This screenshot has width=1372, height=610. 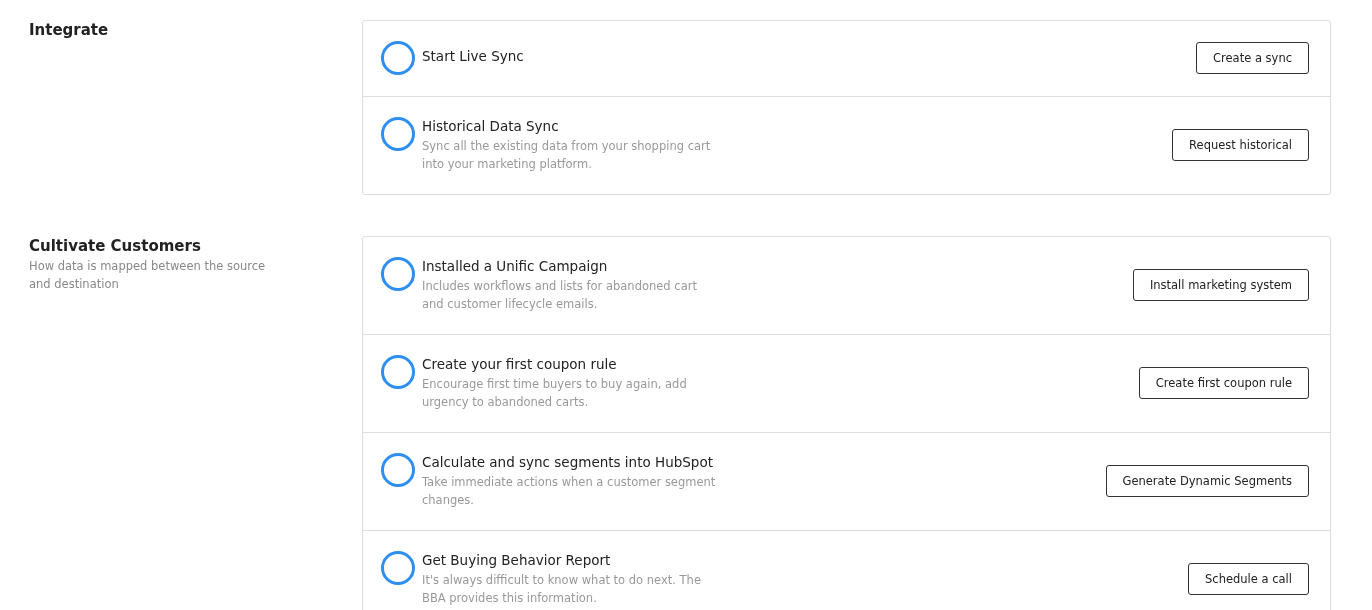 I want to click on action-button: Generate Dynamic Segments, so click(x=1207, y=481).